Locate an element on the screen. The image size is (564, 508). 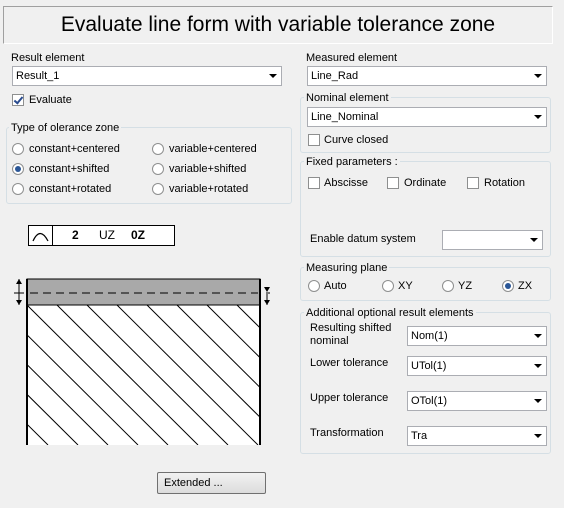
transformation-label: Transformation is located at coordinates (347, 433).